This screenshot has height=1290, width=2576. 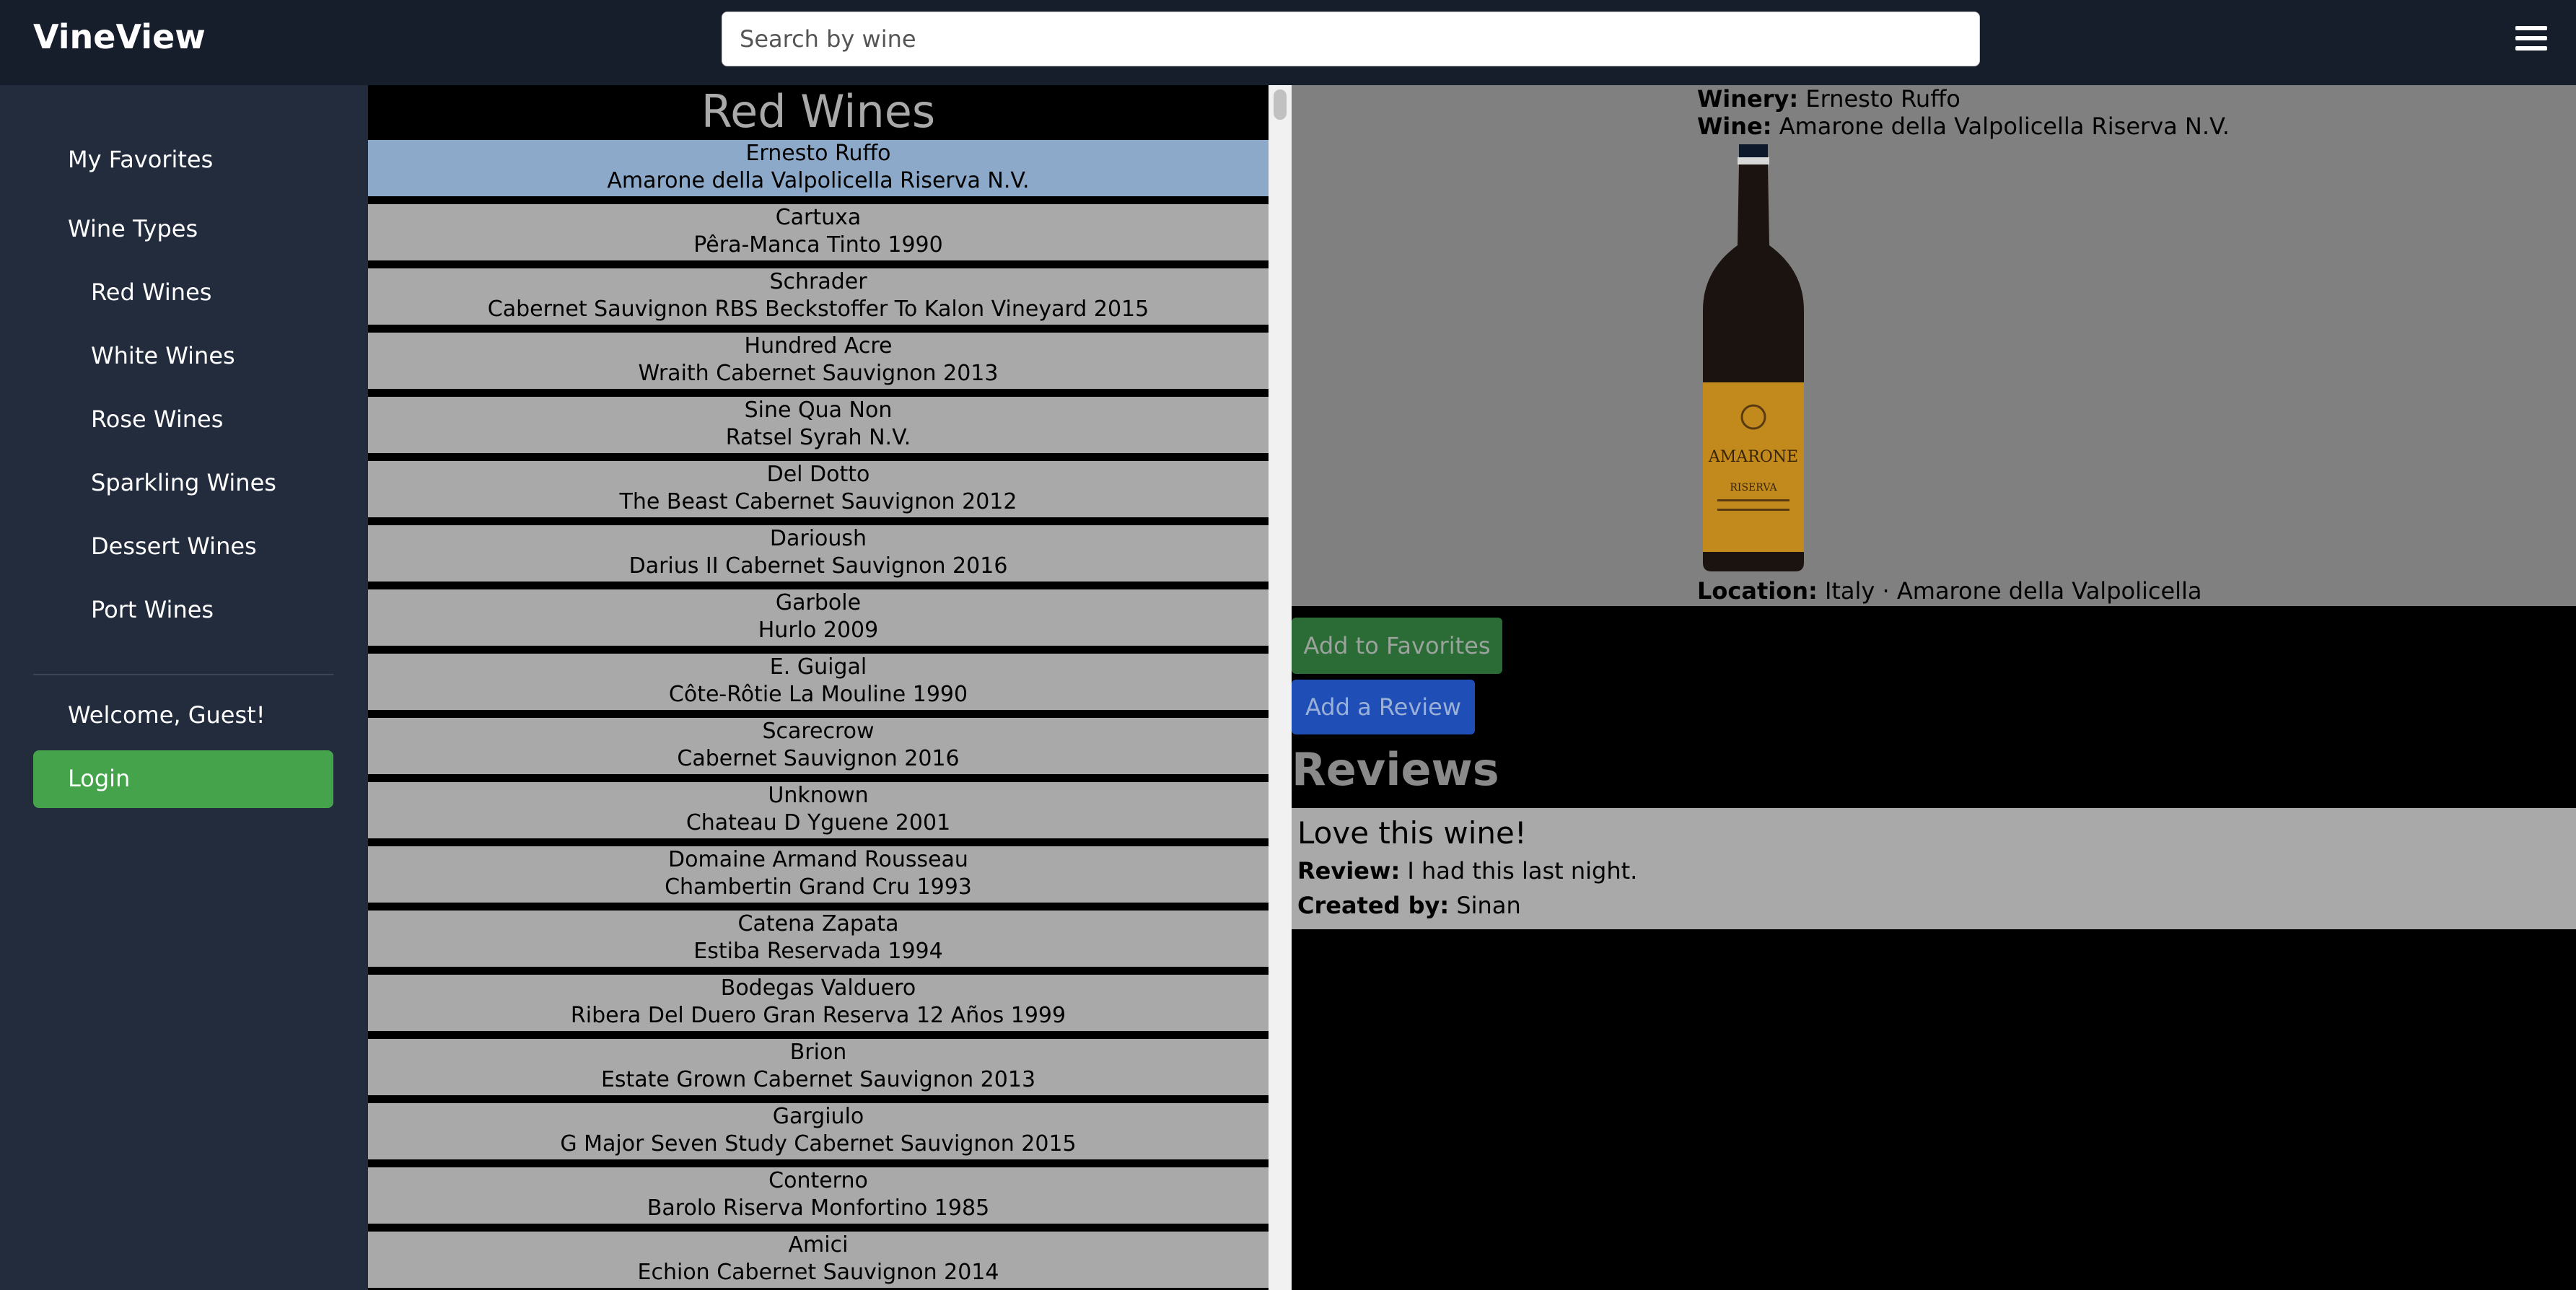 What do you see at coordinates (818, 1272) in the screenshot?
I see `wine-list-item-name: Echion Cabernet Sauvignon 2014` at bounding box center [818, 1272].